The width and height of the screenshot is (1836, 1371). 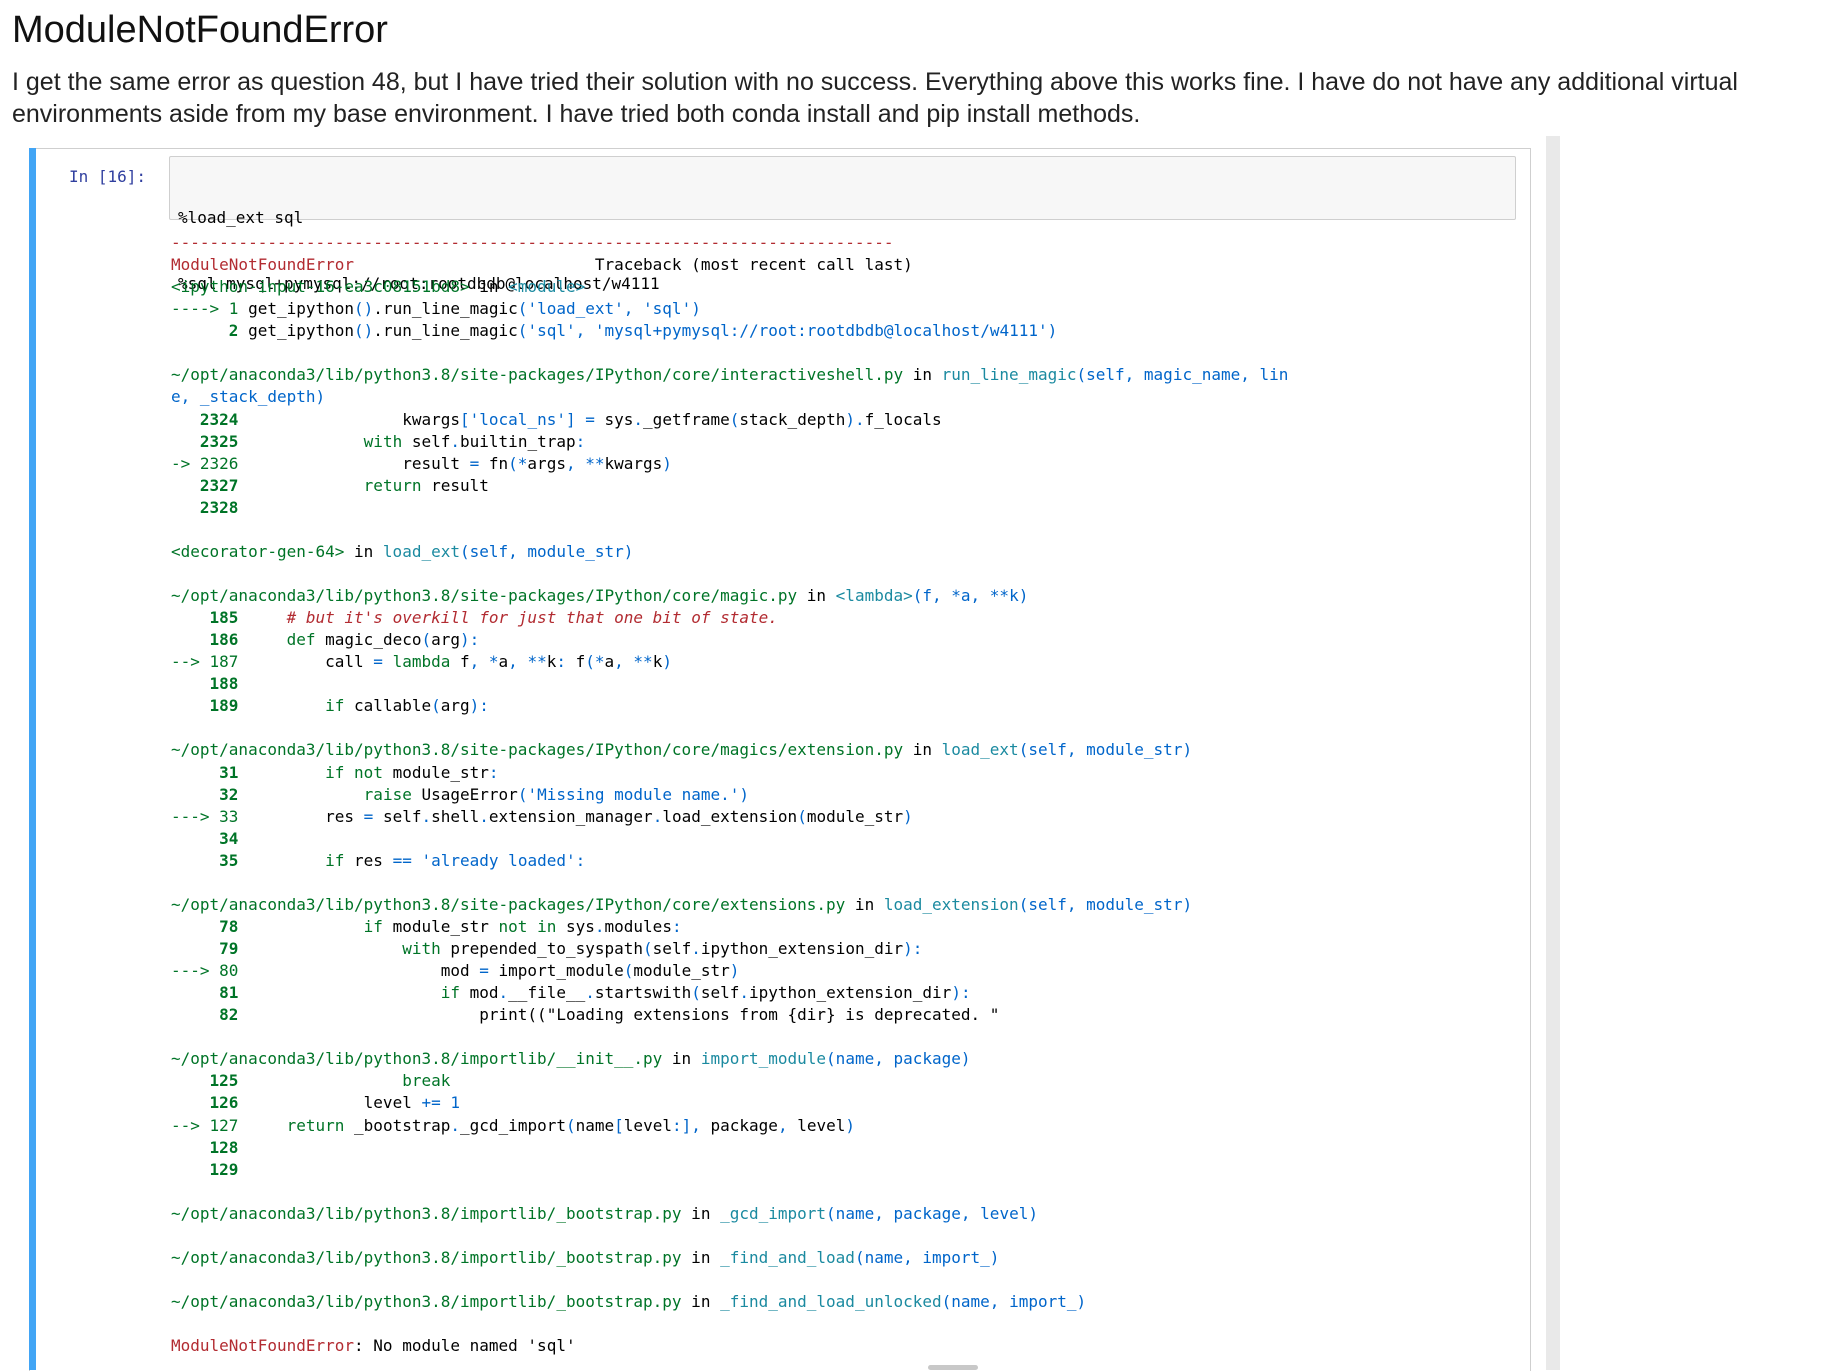 I want to click on traceback-segment: (self, module_str), so click(x=546, y=551).